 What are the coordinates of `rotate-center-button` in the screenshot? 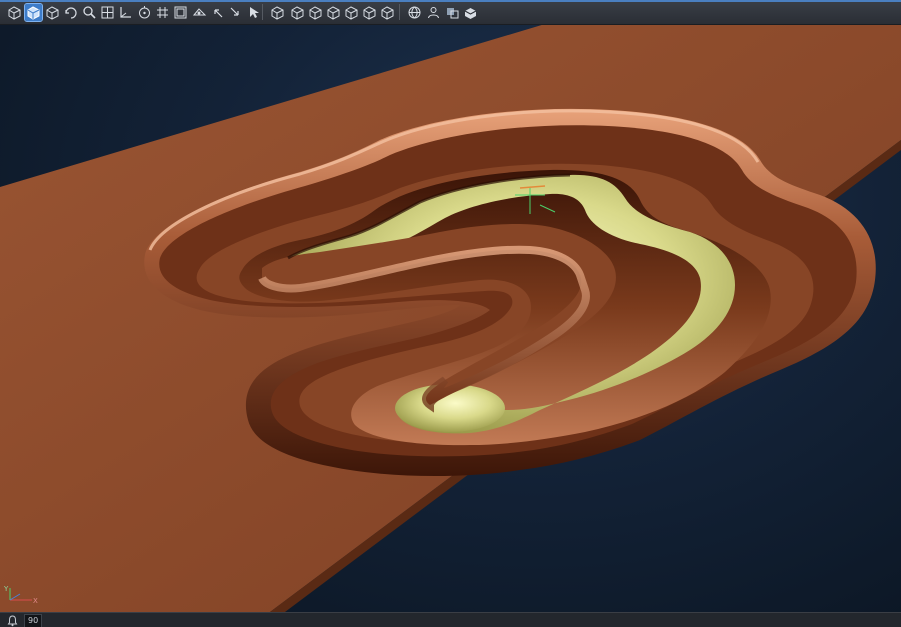 It's located at (144, 12).